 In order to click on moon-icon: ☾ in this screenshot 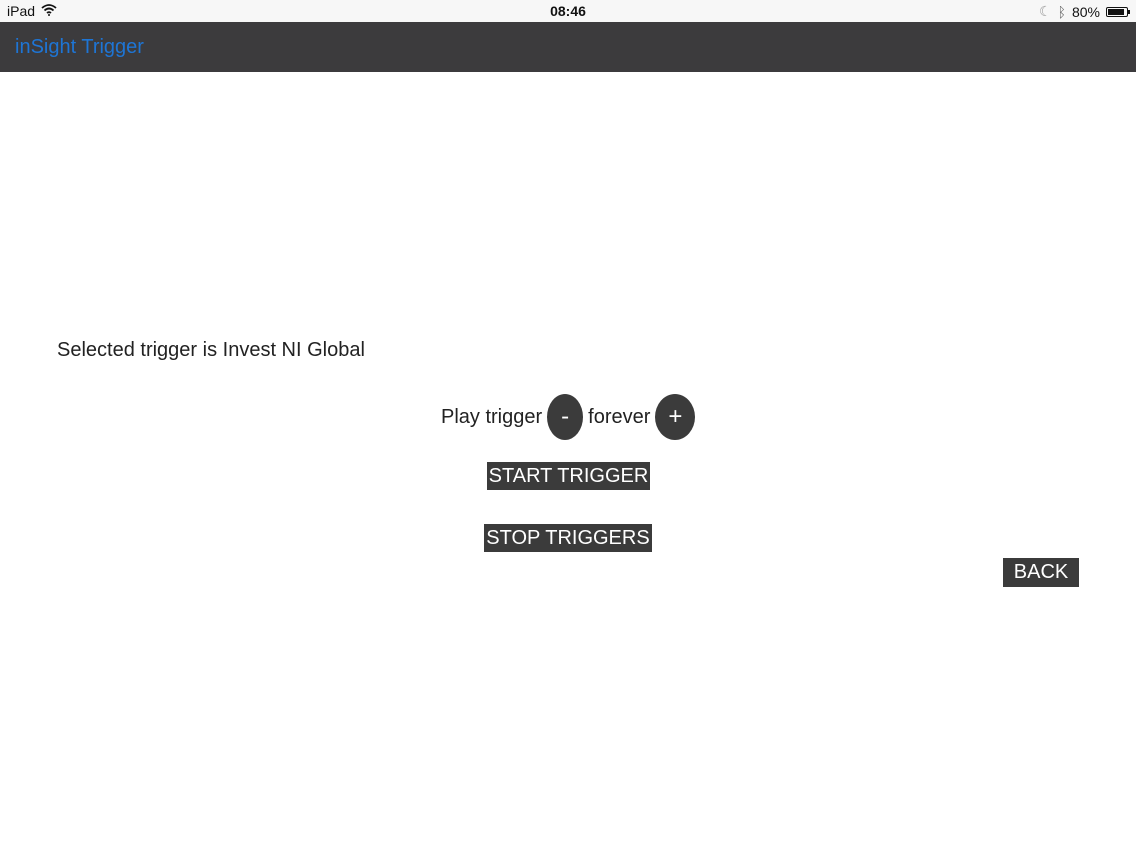, I will do `click(1045, 11)`.